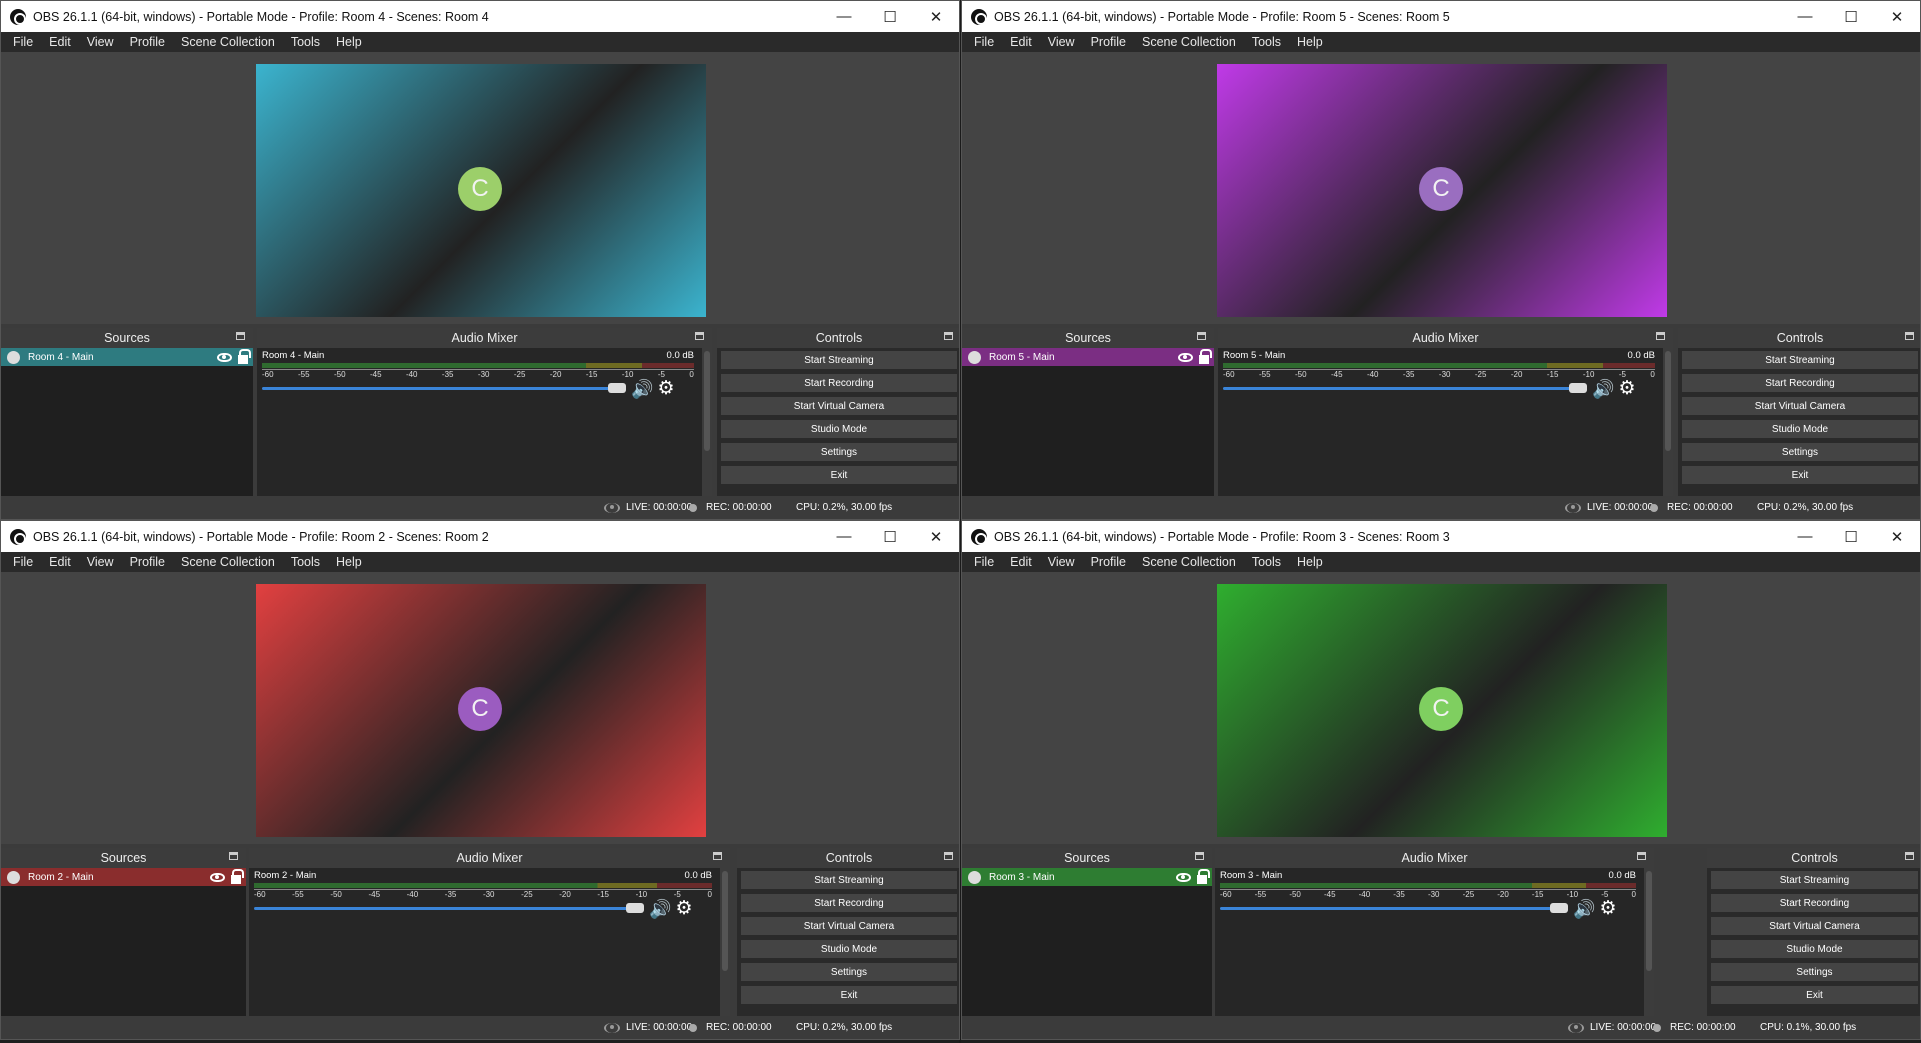  Describe the element at coordinates (1088, 357) in the screenshot. I see `source-item: Room 5 - Main` at that location.